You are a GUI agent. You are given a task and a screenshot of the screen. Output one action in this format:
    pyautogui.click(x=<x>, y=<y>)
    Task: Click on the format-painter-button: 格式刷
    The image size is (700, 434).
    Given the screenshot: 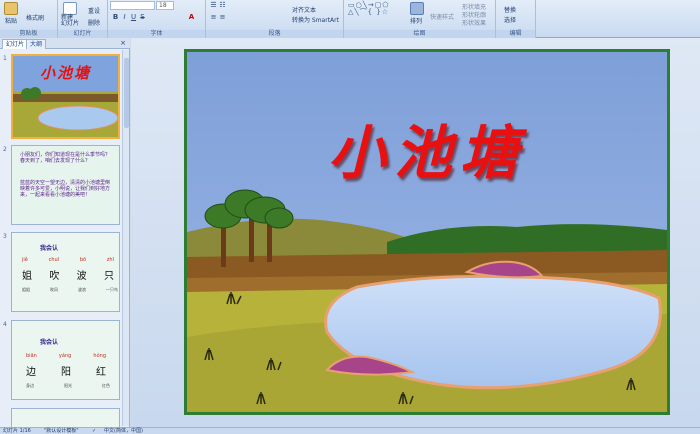 What is the action you would take?
    pyautogui.click(x=35, y=17)
    